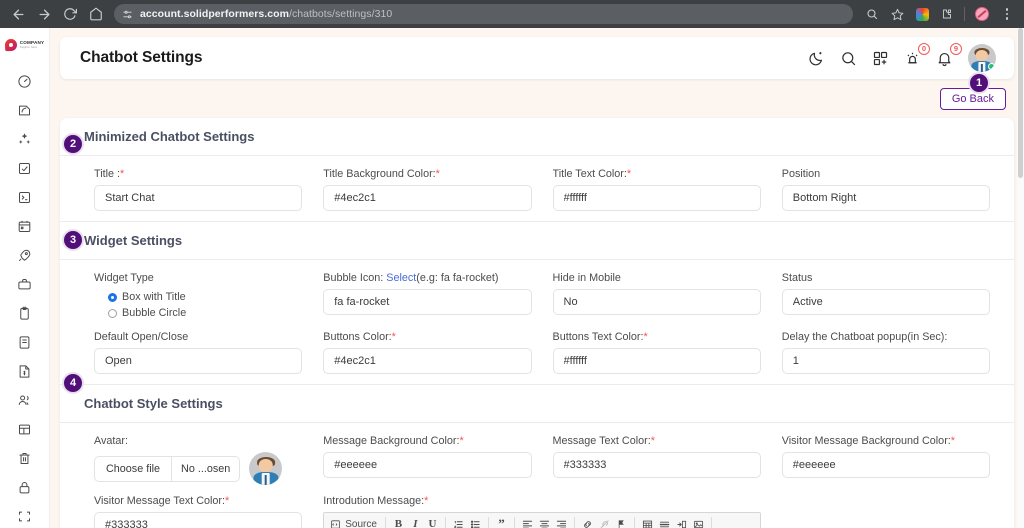 The width and height of the screenshot is (1024, 528). I want to click on kebab-menu-icon, so click(1007, 14).